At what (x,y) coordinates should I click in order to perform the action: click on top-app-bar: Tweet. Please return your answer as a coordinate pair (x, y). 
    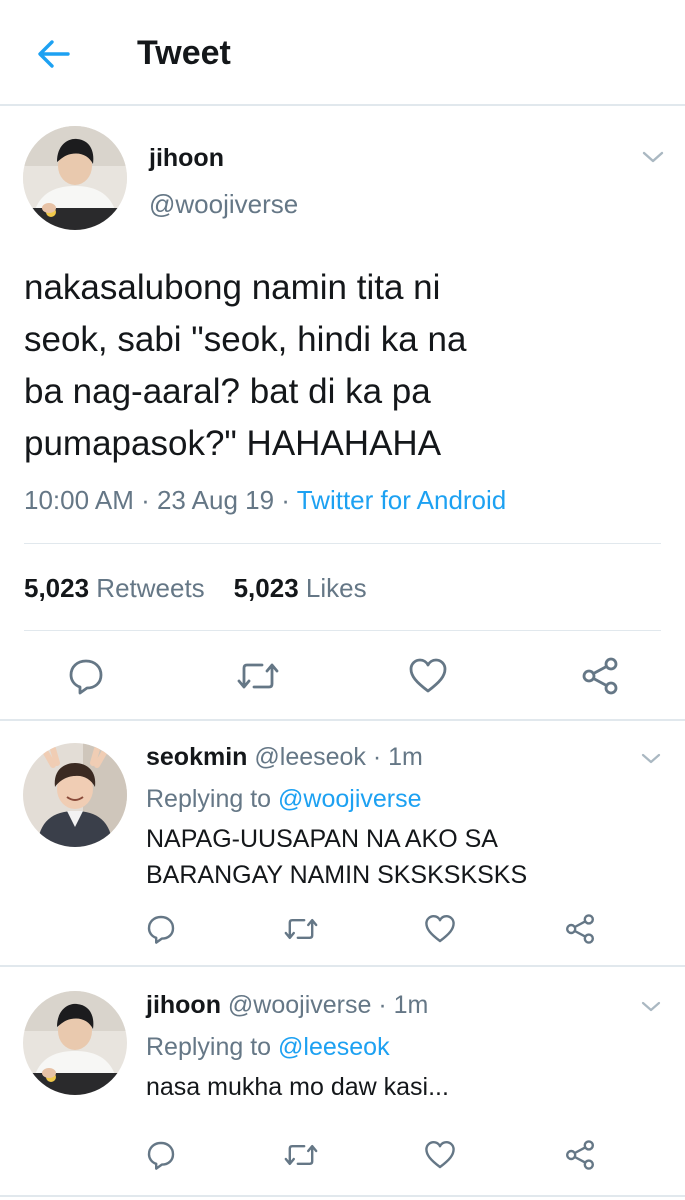
    Looking at the image, I should click on (342, 53).